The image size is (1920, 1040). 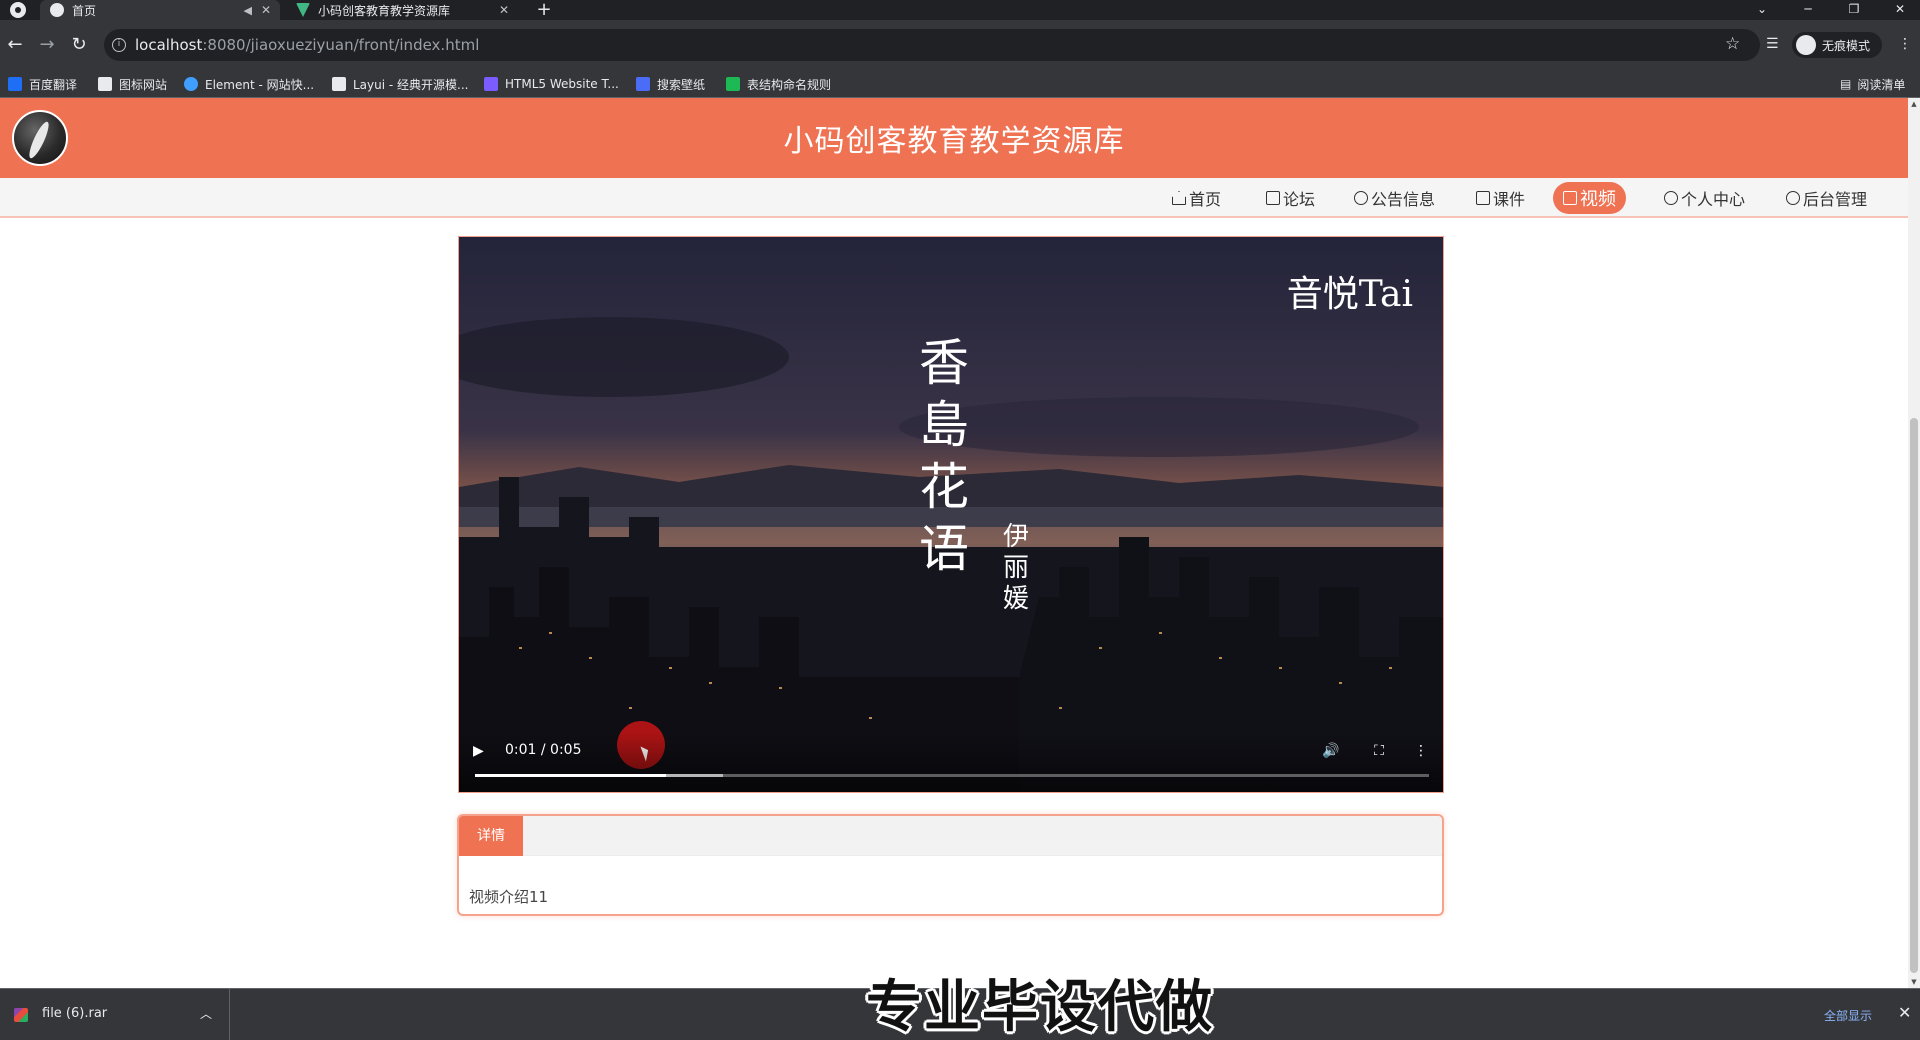 I want to click on page-scrollbar: ▲ ▼, so click(x=1914, y=543).